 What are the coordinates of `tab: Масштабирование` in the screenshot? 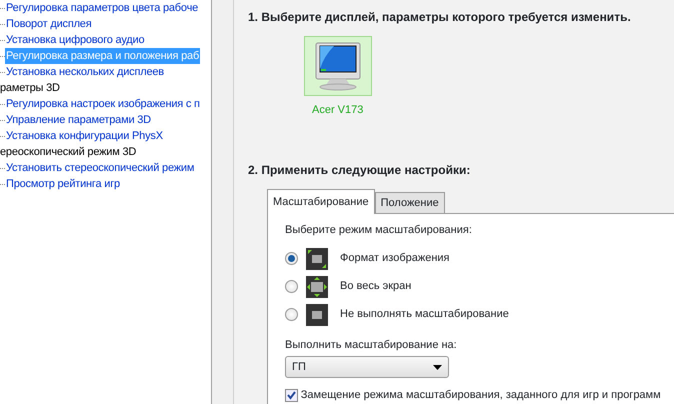 It's located at (321, 201).